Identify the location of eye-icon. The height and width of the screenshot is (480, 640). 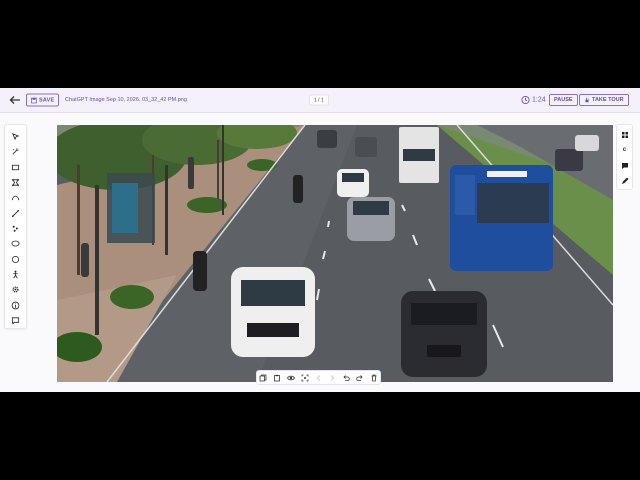
(290, 377).